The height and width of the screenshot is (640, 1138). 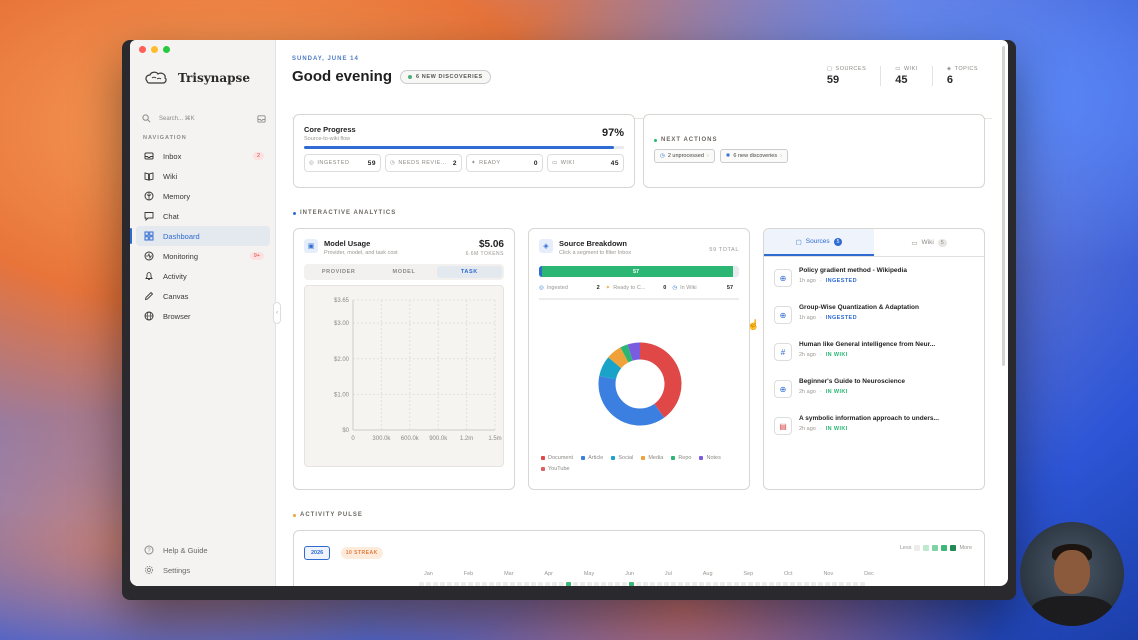 What do you see at coordinates (929, 242) in the screenshot?
I see `tab-wiki: ▭ Wiki 5` at bounding box center [929, 242].